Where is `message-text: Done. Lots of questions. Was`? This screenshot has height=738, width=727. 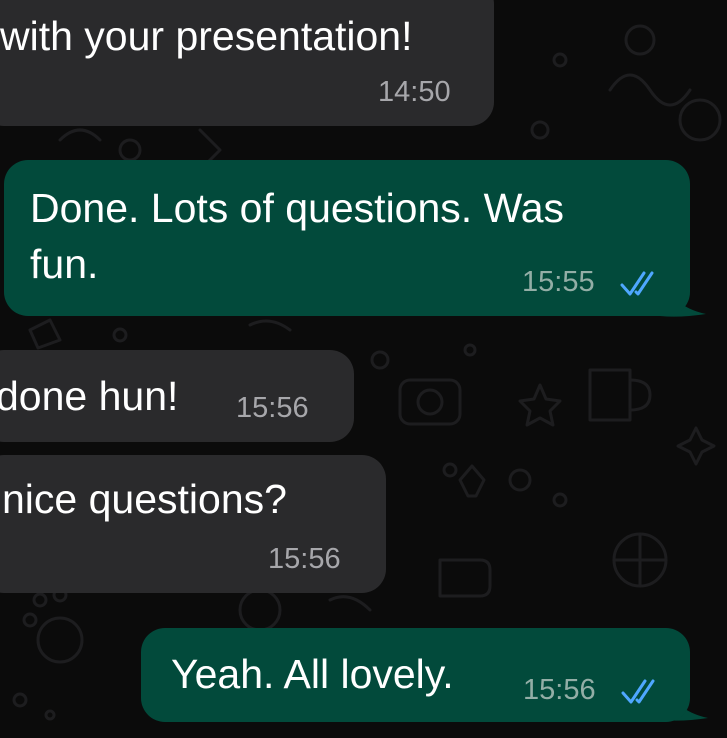 message-text: Done. Lots of questions. Was is located at coordinates (297, 208).